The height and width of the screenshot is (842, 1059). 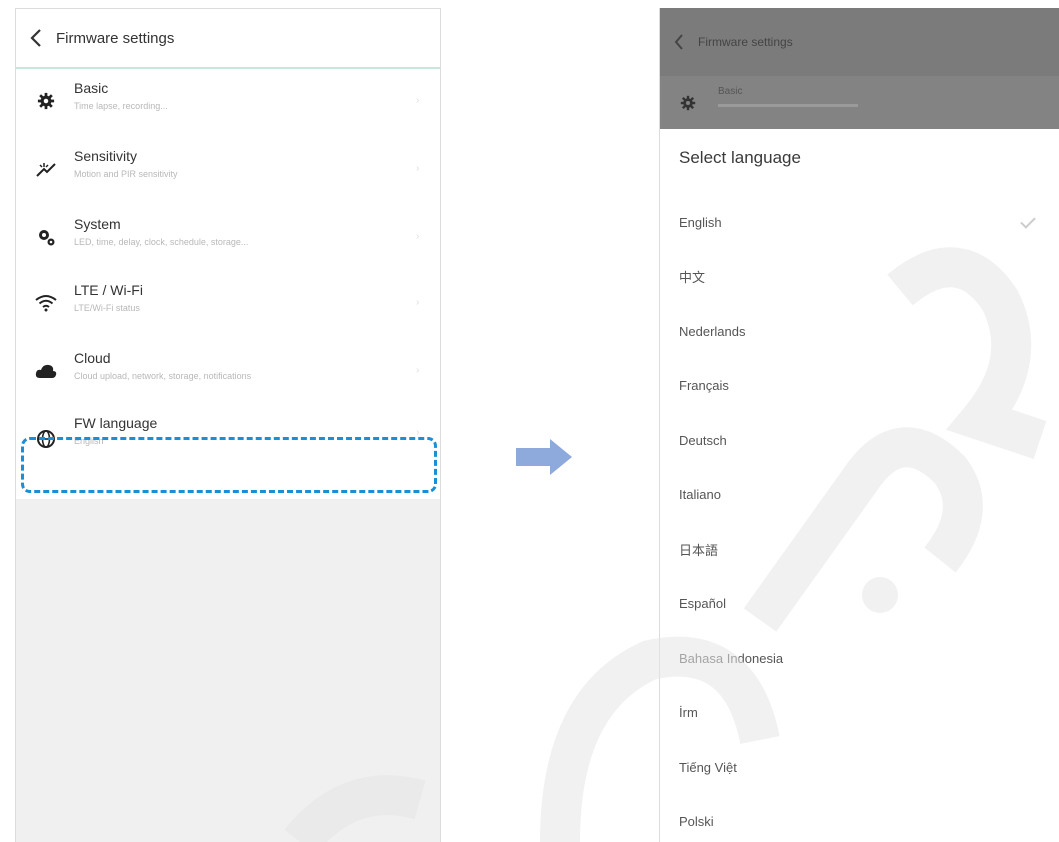 I want to click on language-option: İrm, so click(x=859, y=713).